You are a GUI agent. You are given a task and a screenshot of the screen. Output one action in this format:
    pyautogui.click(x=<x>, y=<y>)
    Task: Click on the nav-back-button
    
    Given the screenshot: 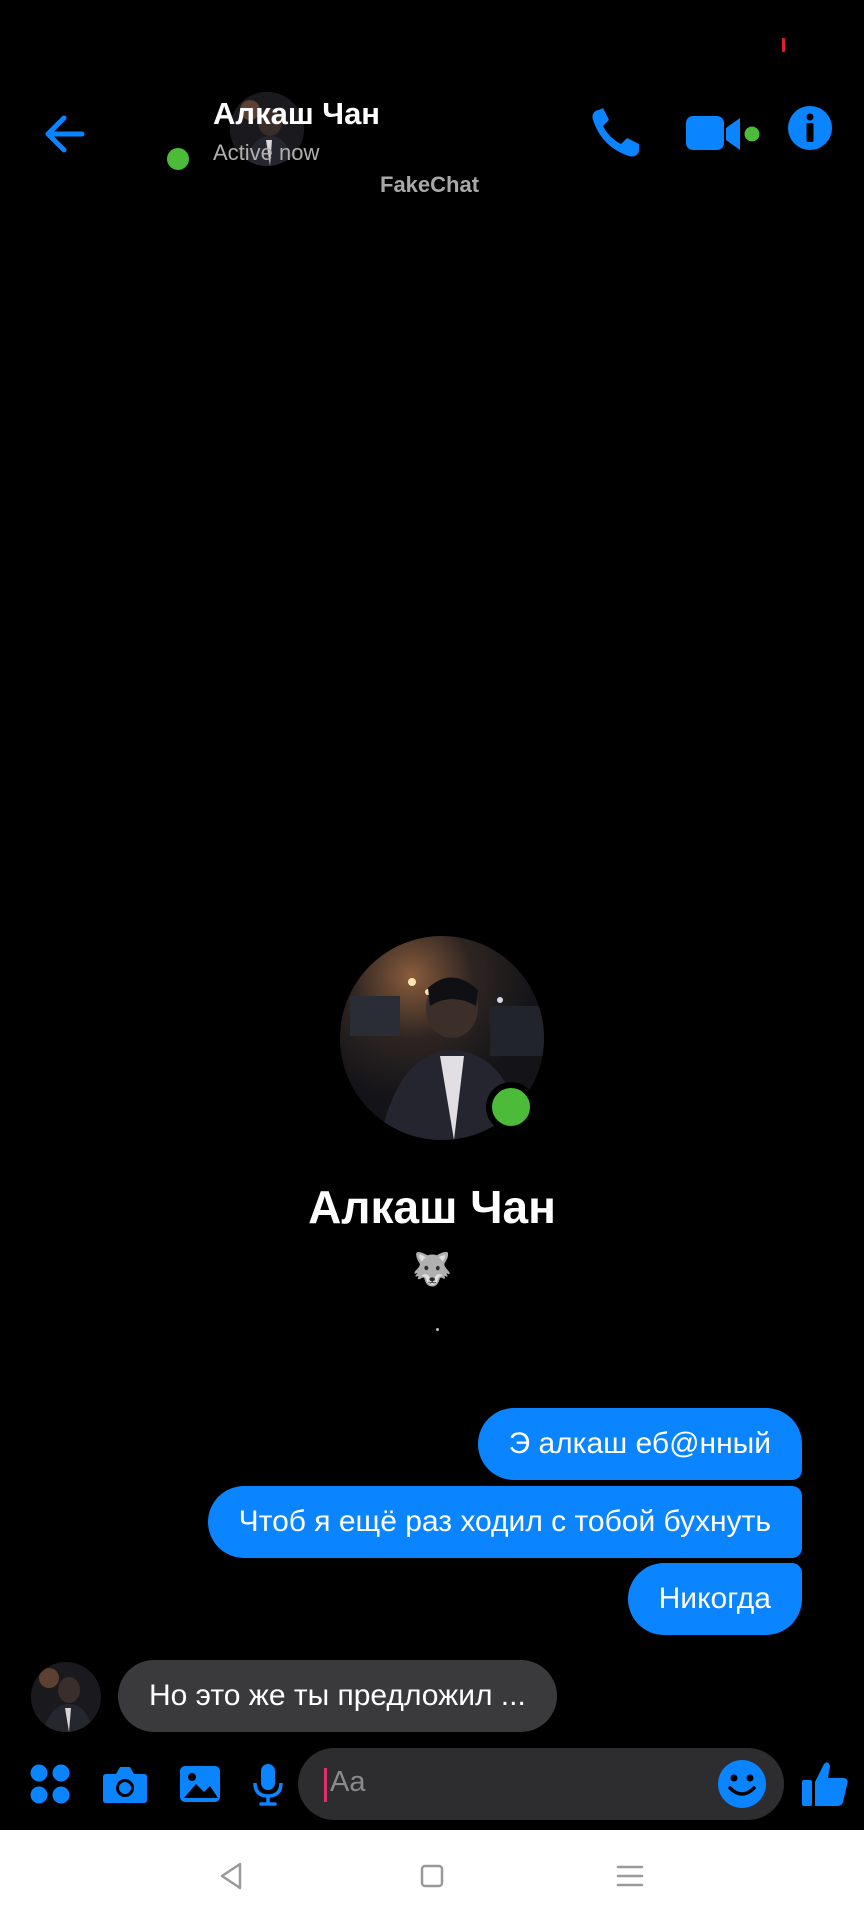 What is the action you would take?
    pyautogui.click(x=232, y=1876)
    